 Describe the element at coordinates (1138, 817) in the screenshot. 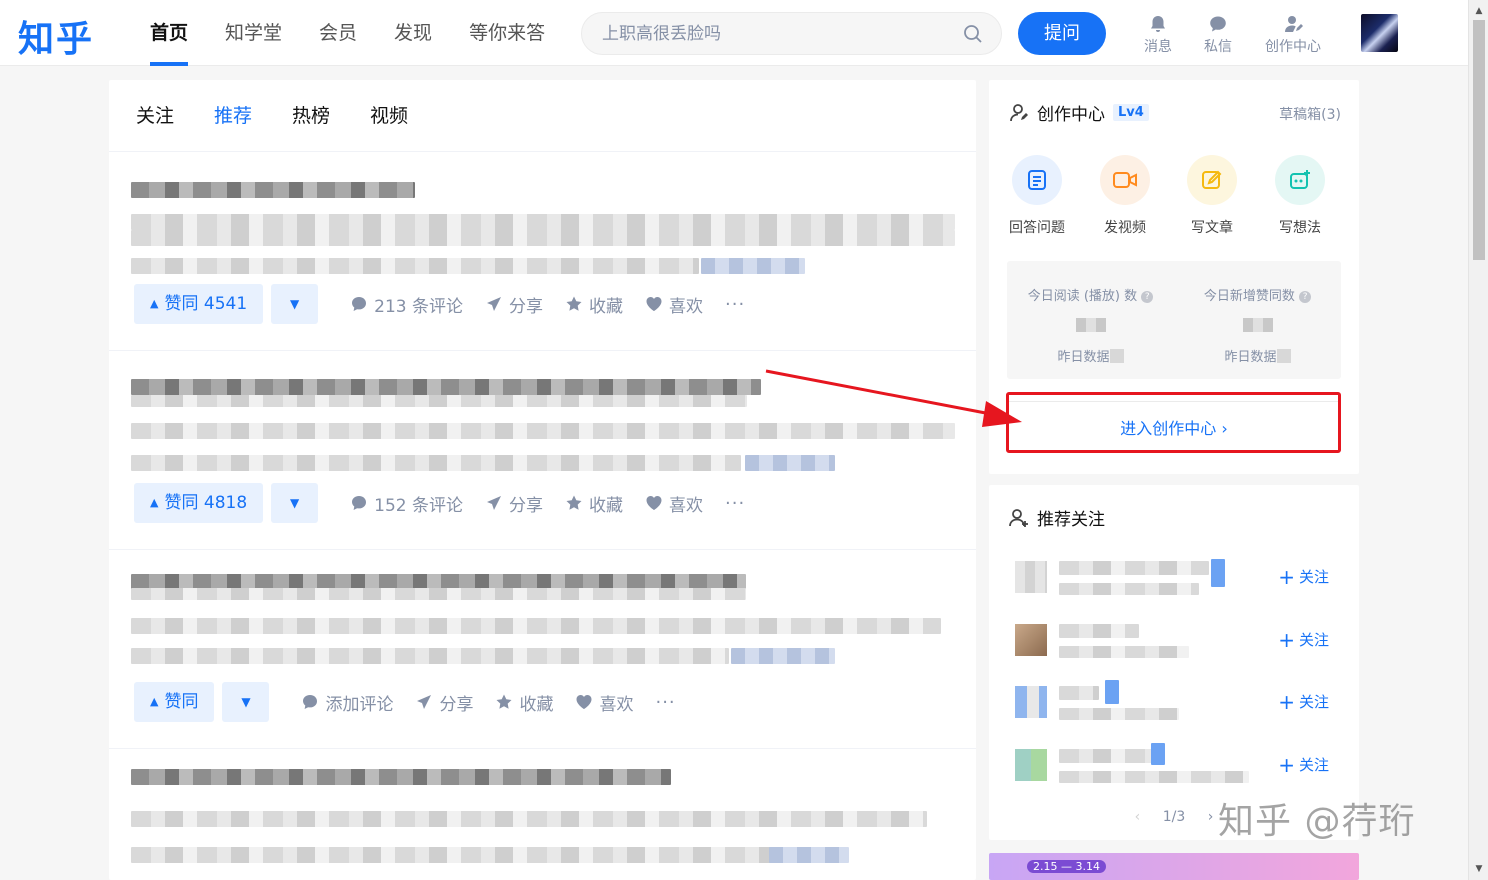

I see `prev-page-icon: ‹` at that location.